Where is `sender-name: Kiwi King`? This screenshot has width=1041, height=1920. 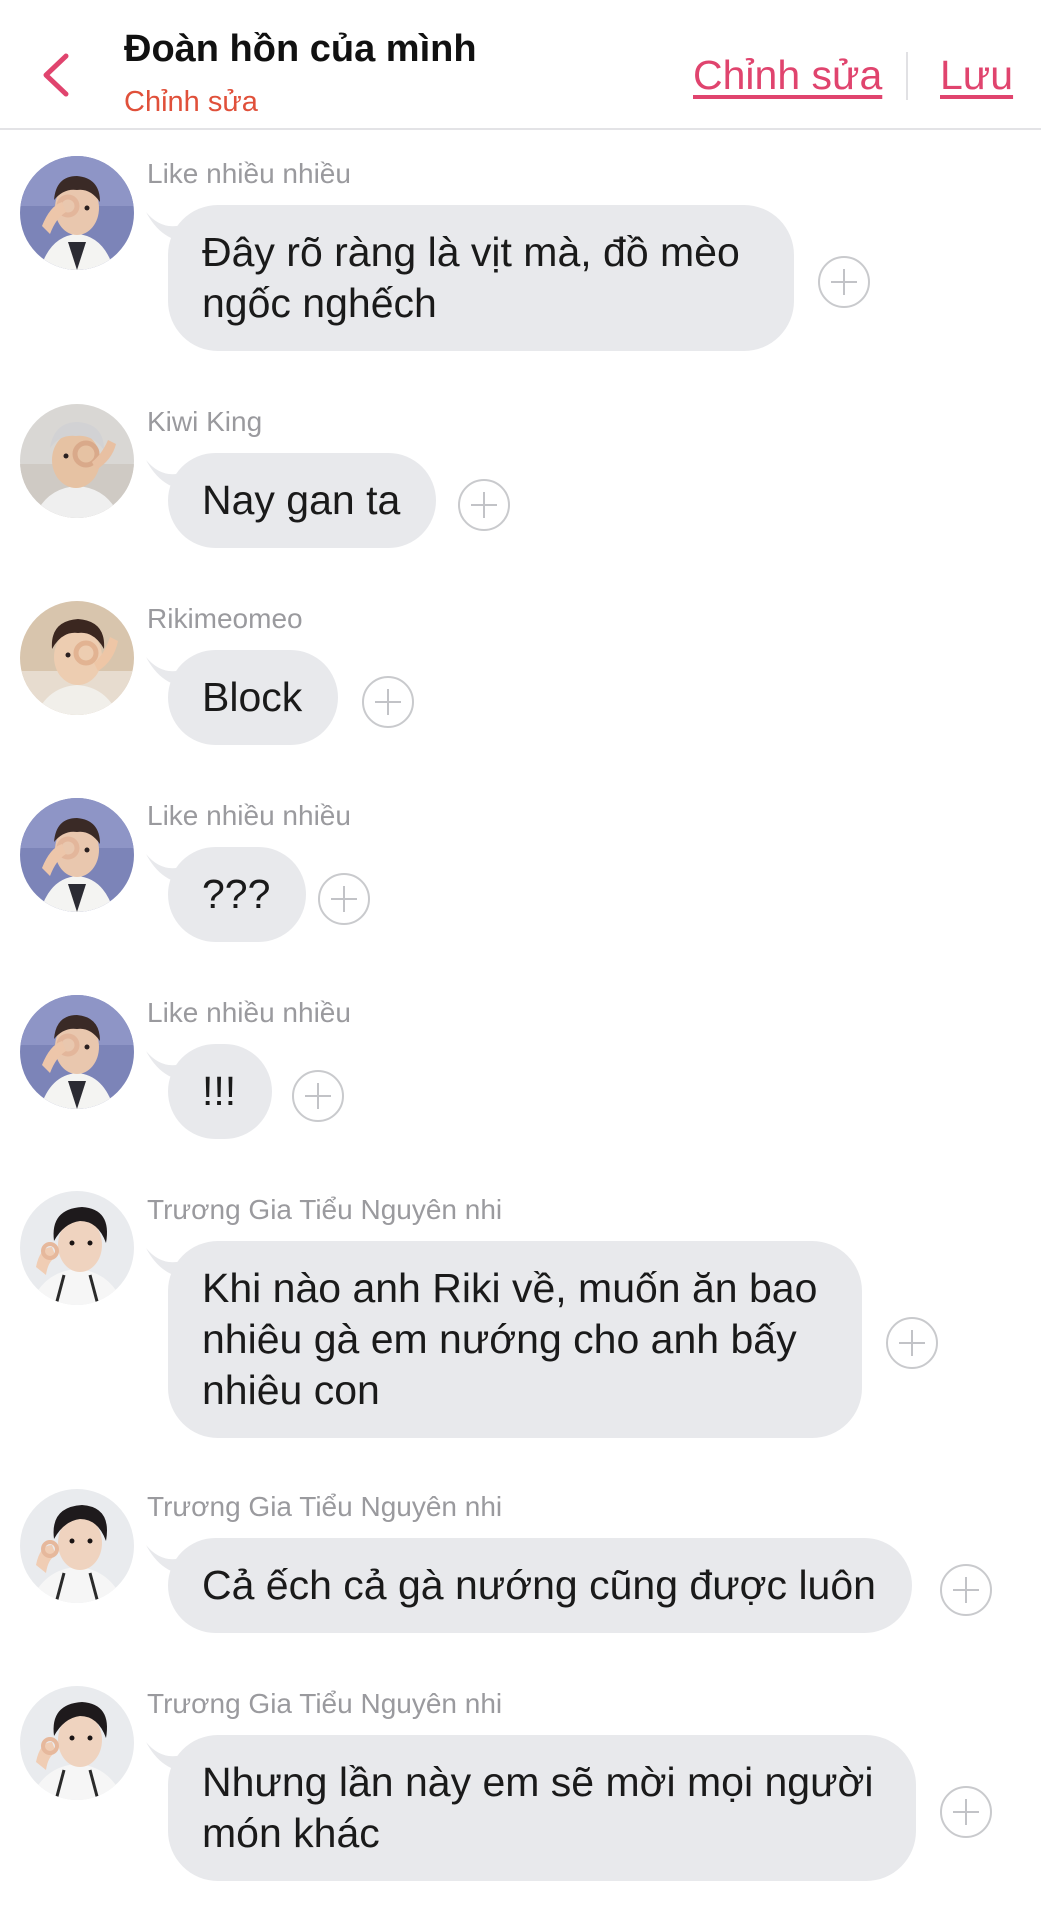
sender-name: Kiwi King is located at coordinates (205, 421).